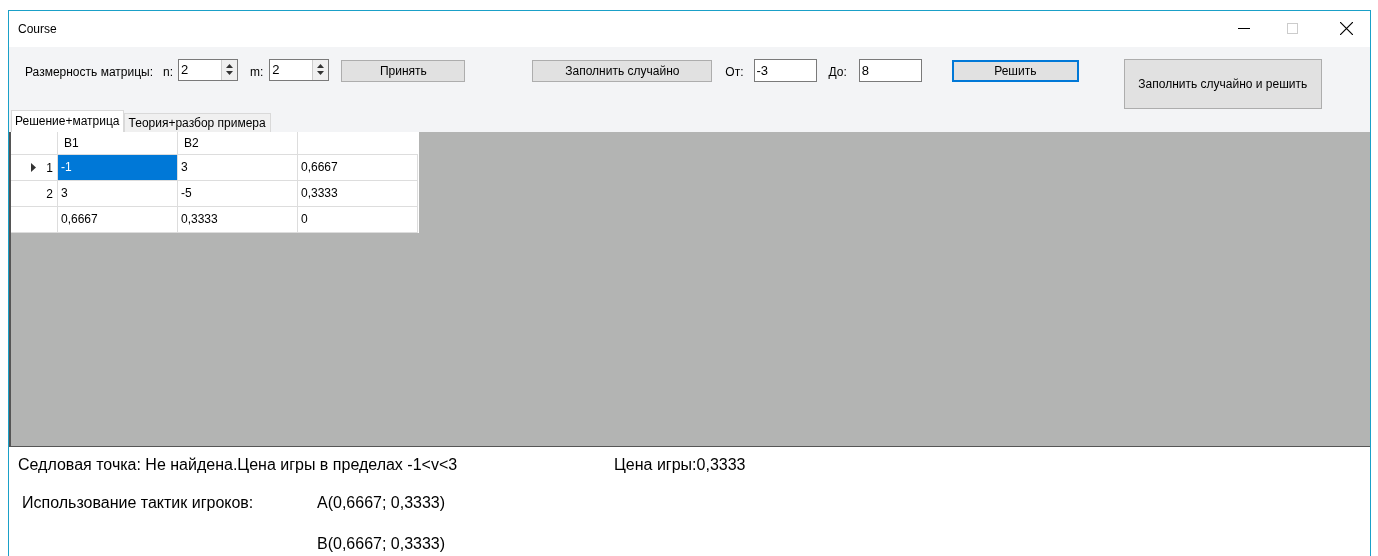  What do you see at coordinates (1015, 70) in the screenshot?
I see `solve-button: Решить` at bounding box center [1015, 70].